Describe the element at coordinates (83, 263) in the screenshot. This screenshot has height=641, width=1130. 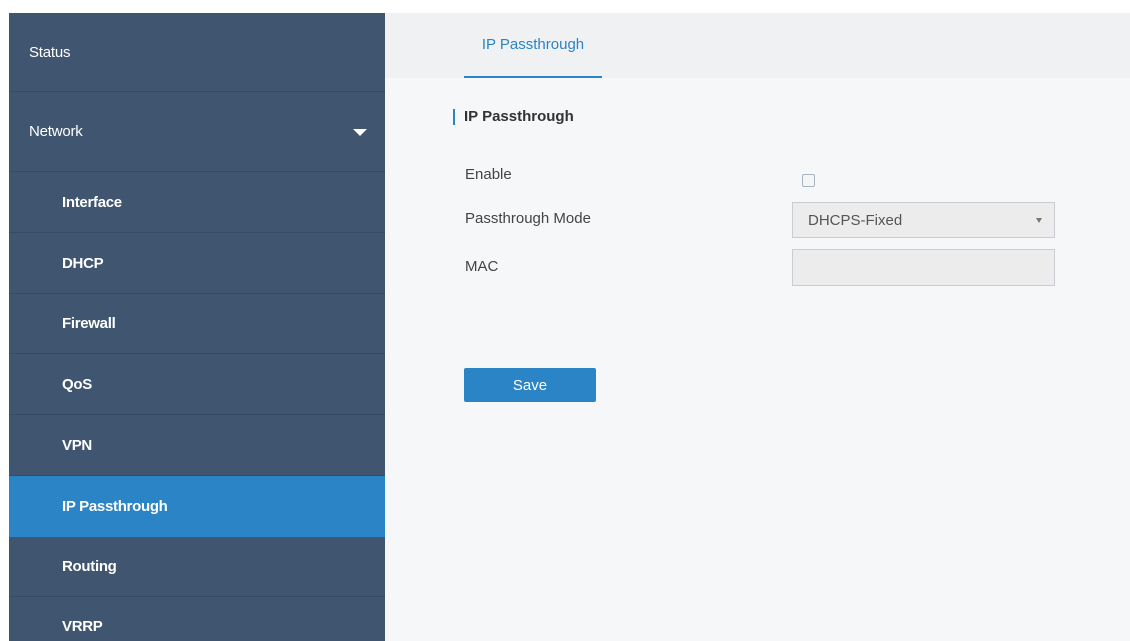
I see `sidebar-item-label: DHCP` at that location.